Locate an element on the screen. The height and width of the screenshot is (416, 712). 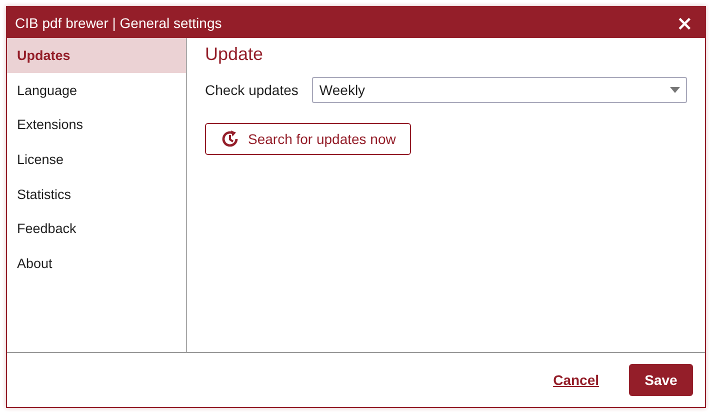
section-heading: Update is located at coordinates (234, 54).